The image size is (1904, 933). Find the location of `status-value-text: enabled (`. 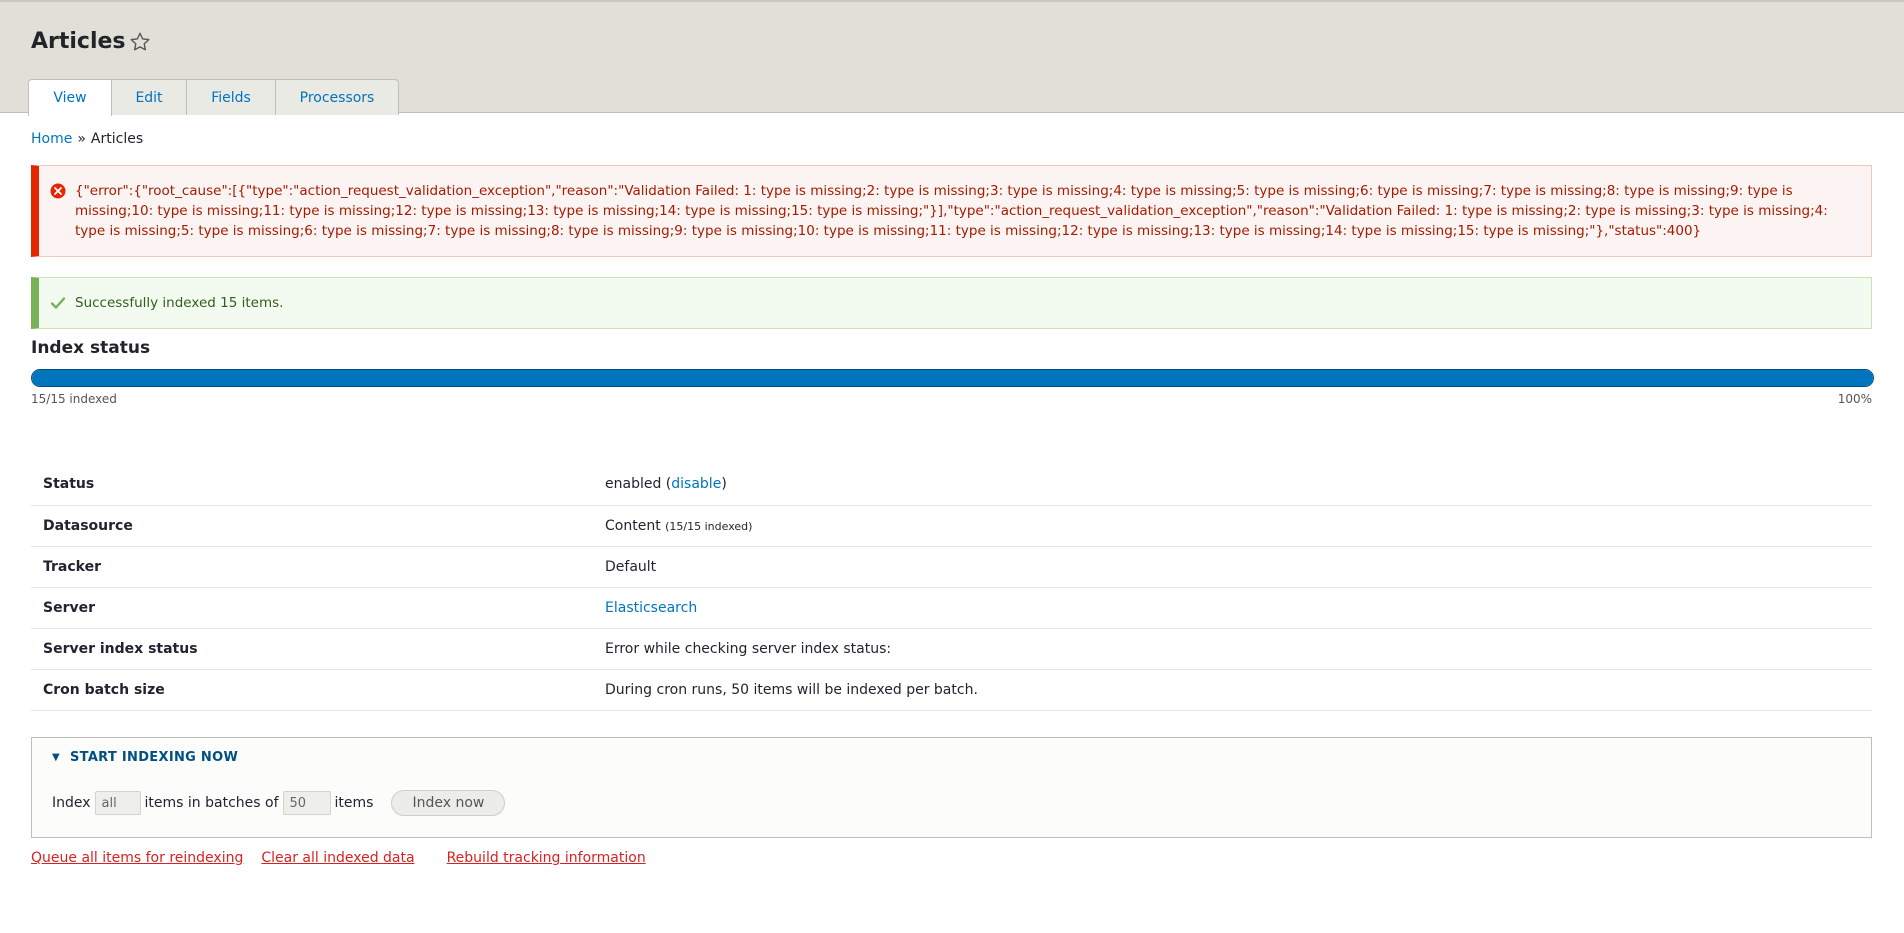

status-value-text: enabled ( is located at coordinates (638, 484).